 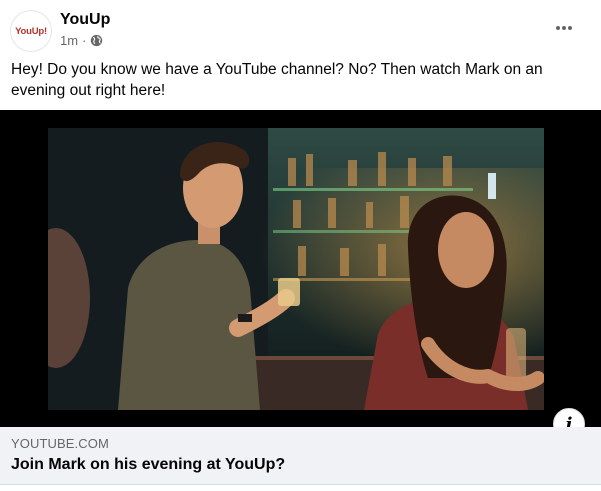 I want to click on post-meta: 1m ·, so click(x=81, y=40).